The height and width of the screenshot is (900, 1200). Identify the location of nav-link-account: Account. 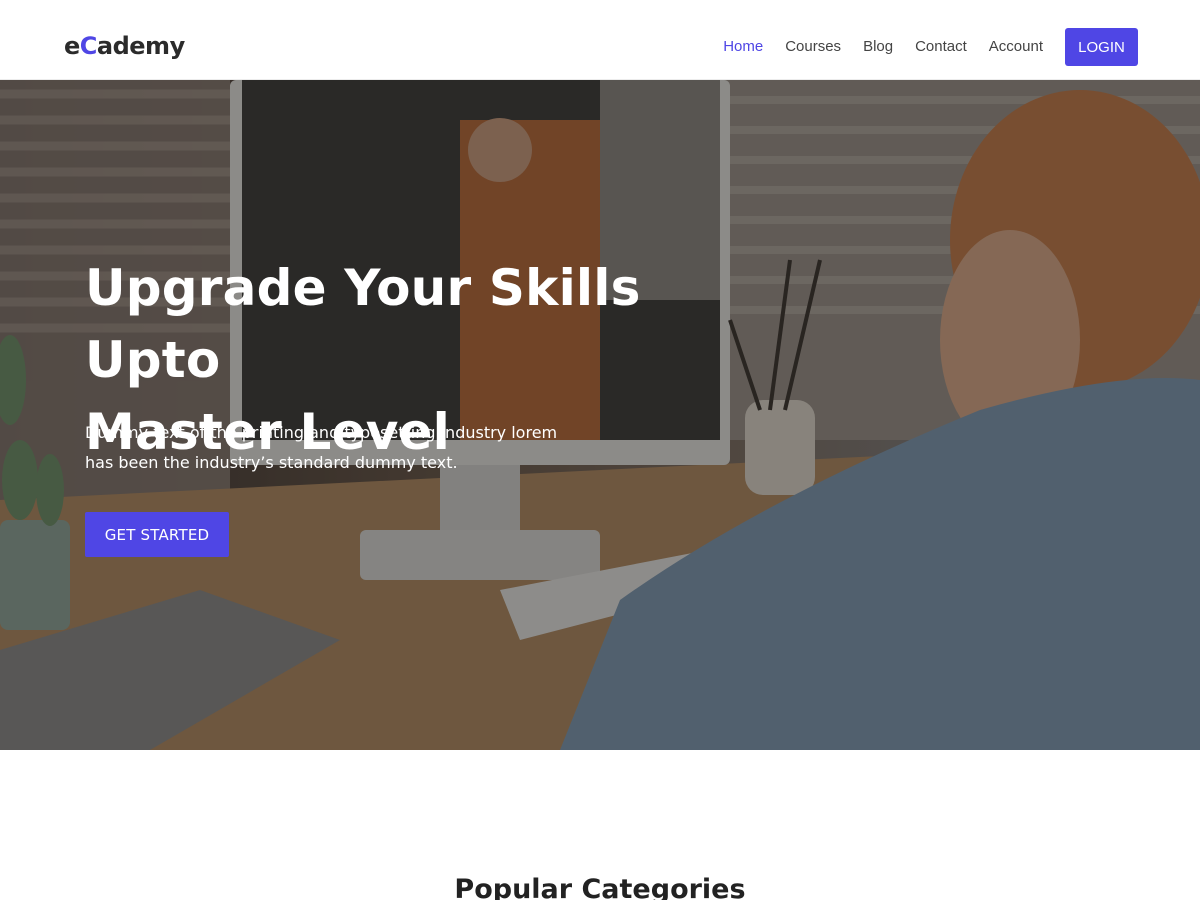
(1016, 47).